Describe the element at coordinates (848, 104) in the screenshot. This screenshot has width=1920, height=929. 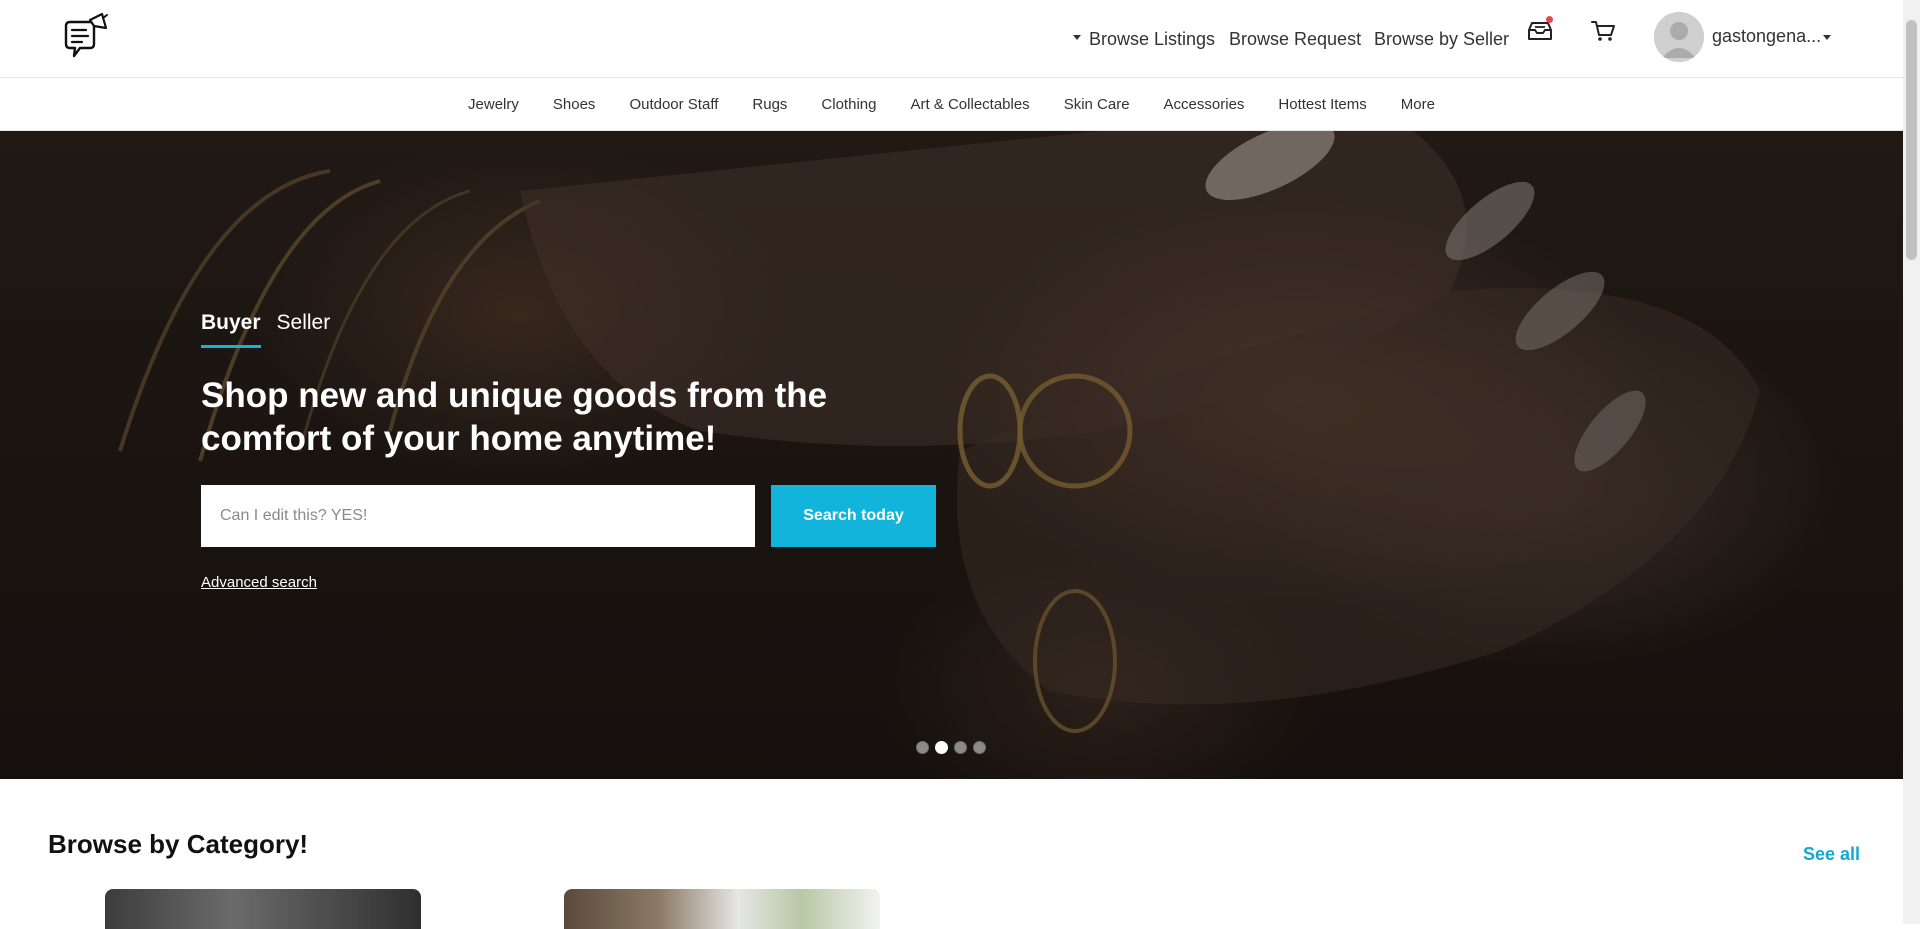
I see `category-clothing: Clothing` at that location.